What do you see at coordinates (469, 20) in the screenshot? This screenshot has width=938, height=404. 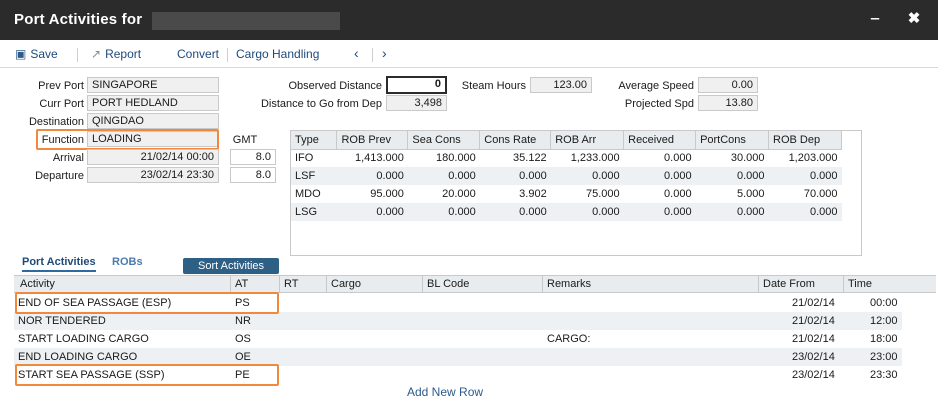 I see `title-bar: Port Activities for ‒ ✖` at bounding box center [469, 20].